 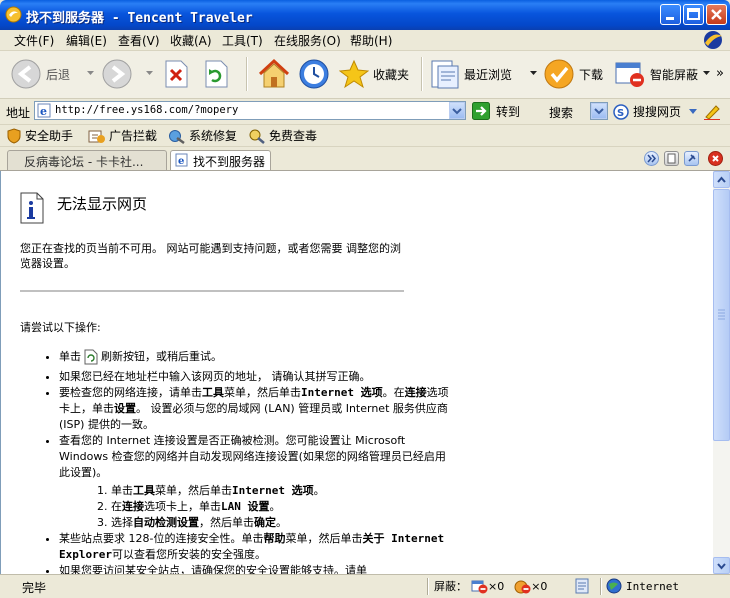 I want to click on highlight-pen-icon, so click(x=712, y=111).